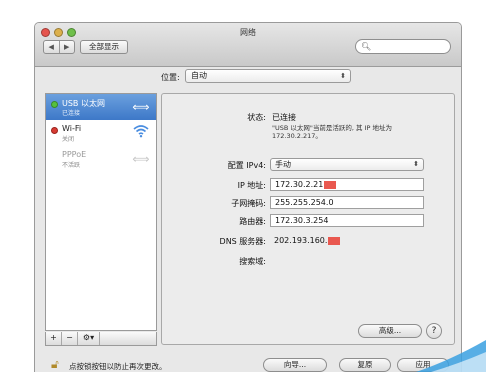 This screenshot has height=372, width=486. What do you see at coordinates (297, 136) in the screenshot?
I see `status-note-line2: 172.30.2.217。` at bounding box center [297, 136].